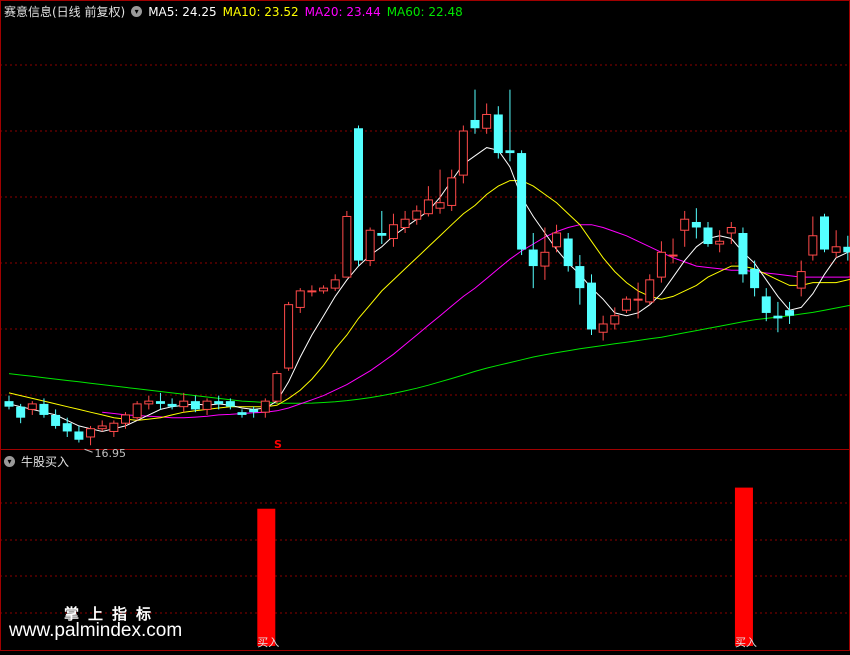 This screenshot has height=655, width=850. What do you see at coordinates (343, 12) in the screenshot?
I see `ma20-legend: MA20: 23.44` at bounding box center [343, 12].